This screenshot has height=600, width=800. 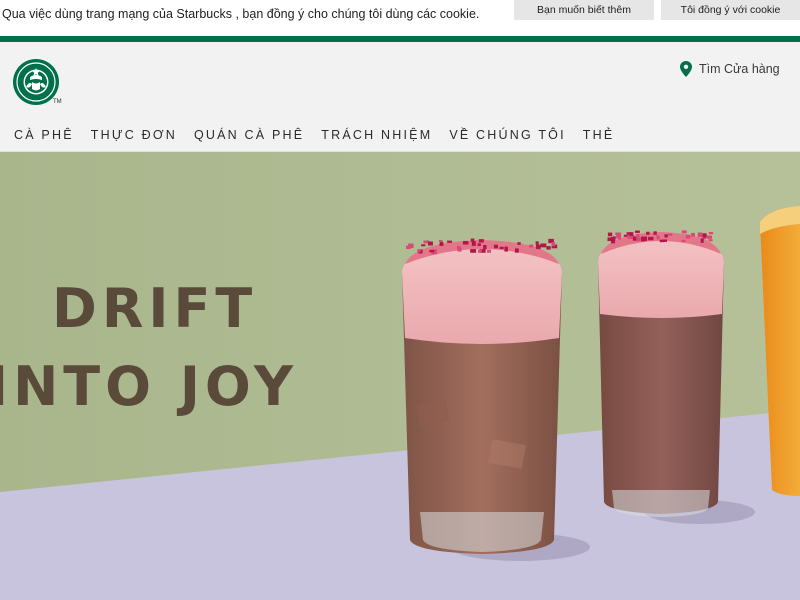 I want to click on nav-item-stores: QUÁN CÀ PHÊ, so click(x=249, y=135).